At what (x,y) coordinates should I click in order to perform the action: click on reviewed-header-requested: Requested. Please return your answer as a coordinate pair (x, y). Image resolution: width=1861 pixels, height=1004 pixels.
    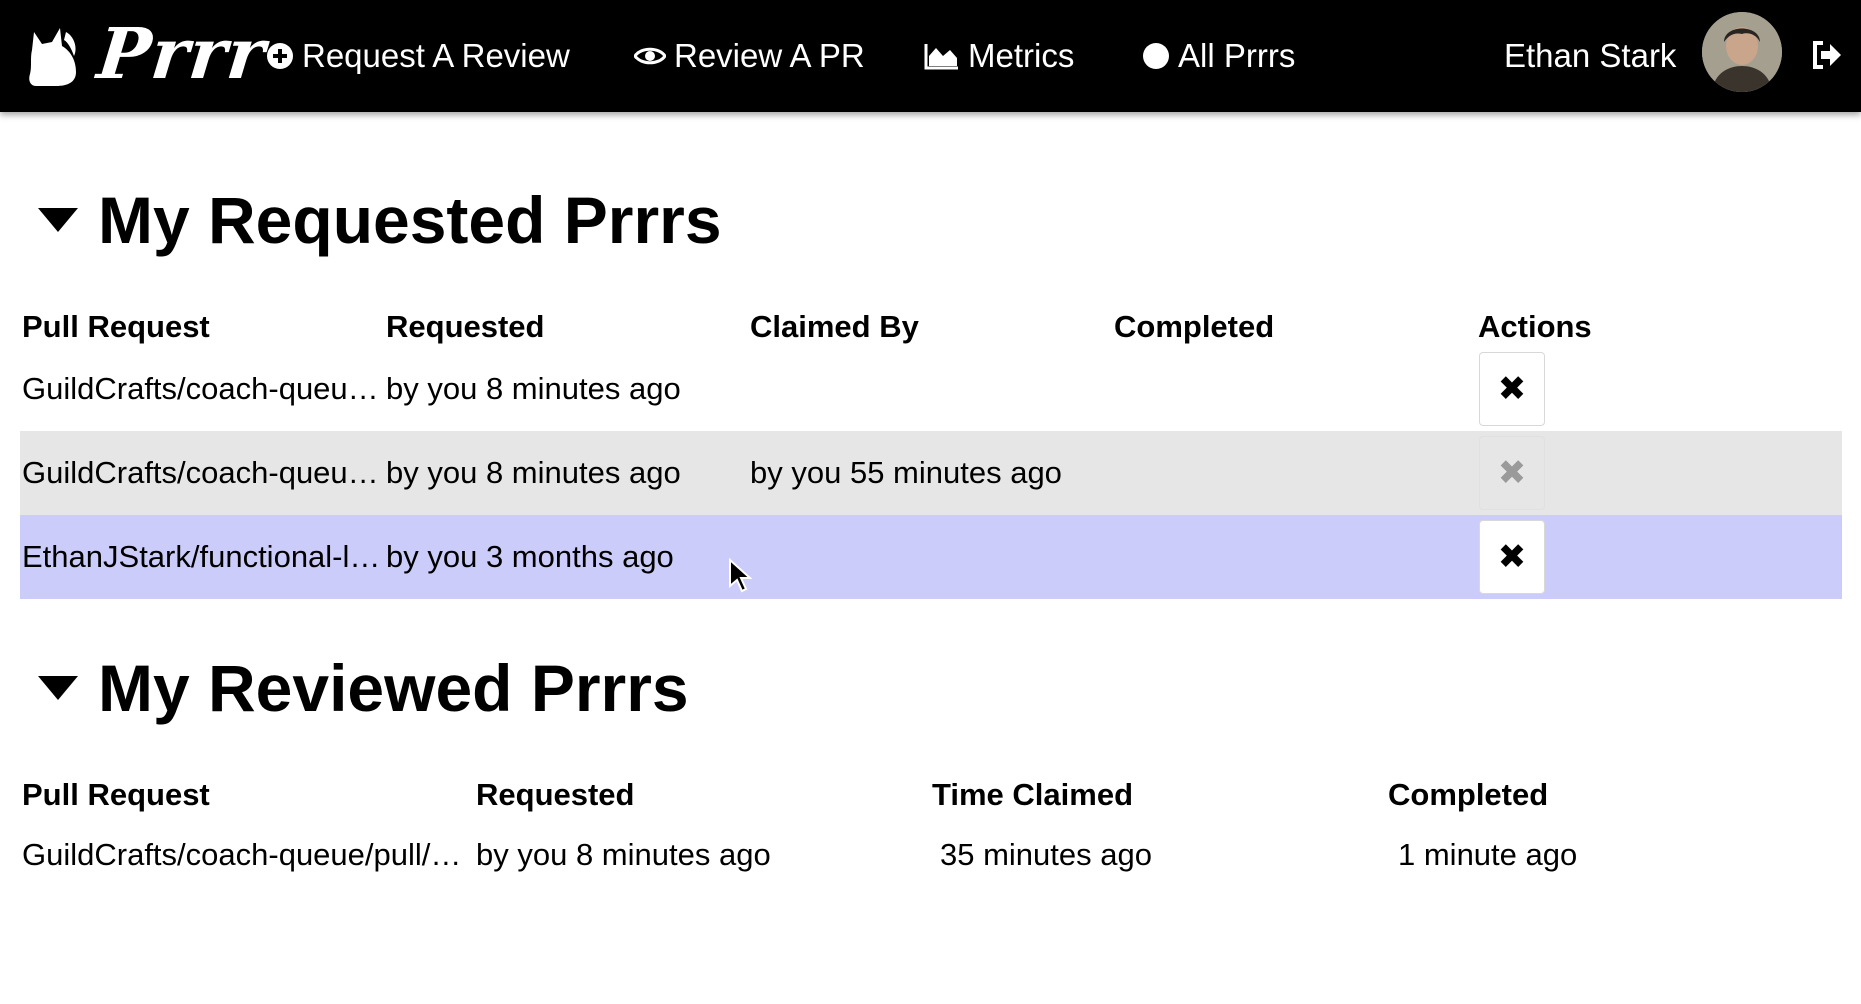
    Looking at the image, I should click on (555, 794).